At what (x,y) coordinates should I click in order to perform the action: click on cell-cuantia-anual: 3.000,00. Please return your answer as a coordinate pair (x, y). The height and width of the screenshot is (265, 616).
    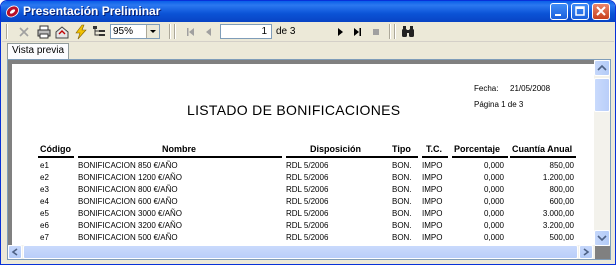
    Looking at the image, I should click on (558, 213).